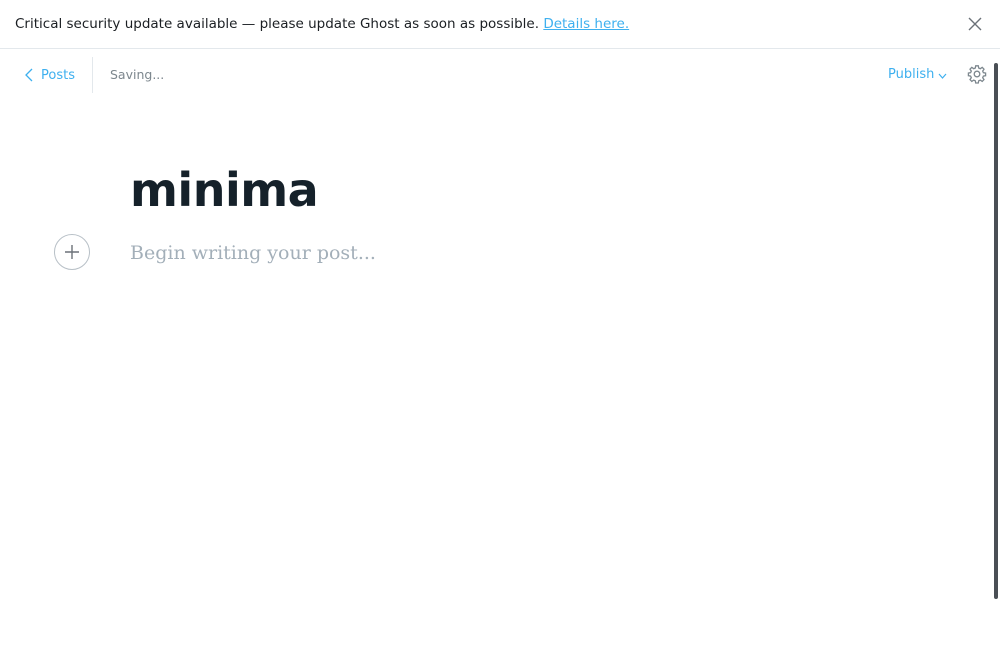 This screenshot has width=1000, height=660. What do you see at coordinates (510, 190) in the screenshot?
I see `post-title: minima` at bounding box center [510, 190].